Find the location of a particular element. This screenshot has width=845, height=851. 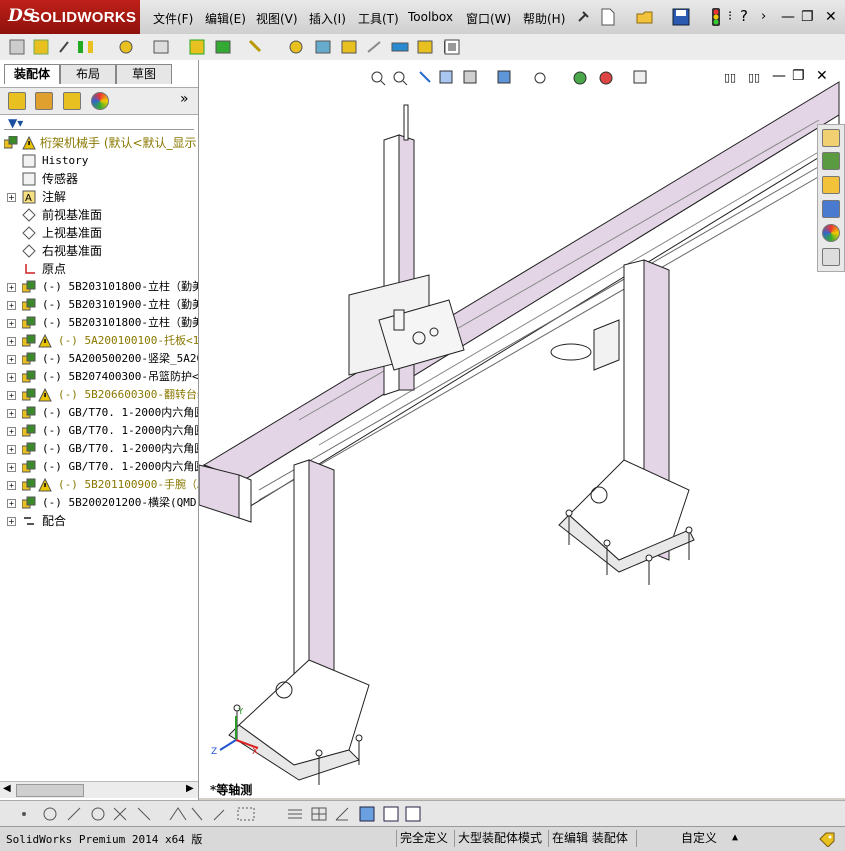

tree-item: 原点 is located at coordinates (99, 269).